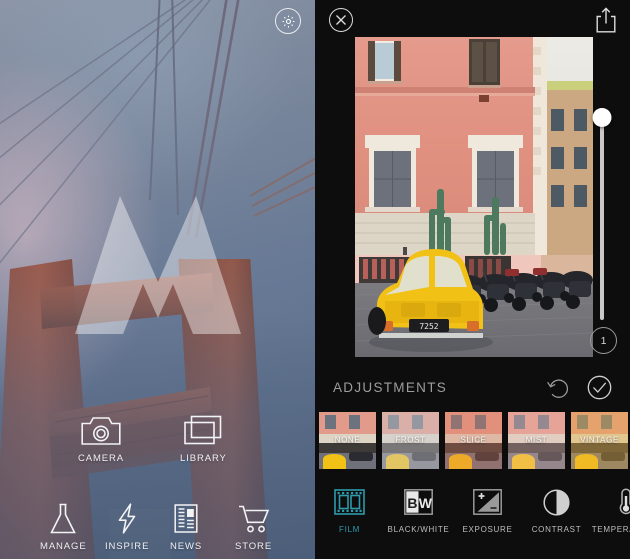 The height and width of the screenshot is (559, 630). Describe the element at coordinates (203, 430) in the screenshot. I see `library-icon` at that location.